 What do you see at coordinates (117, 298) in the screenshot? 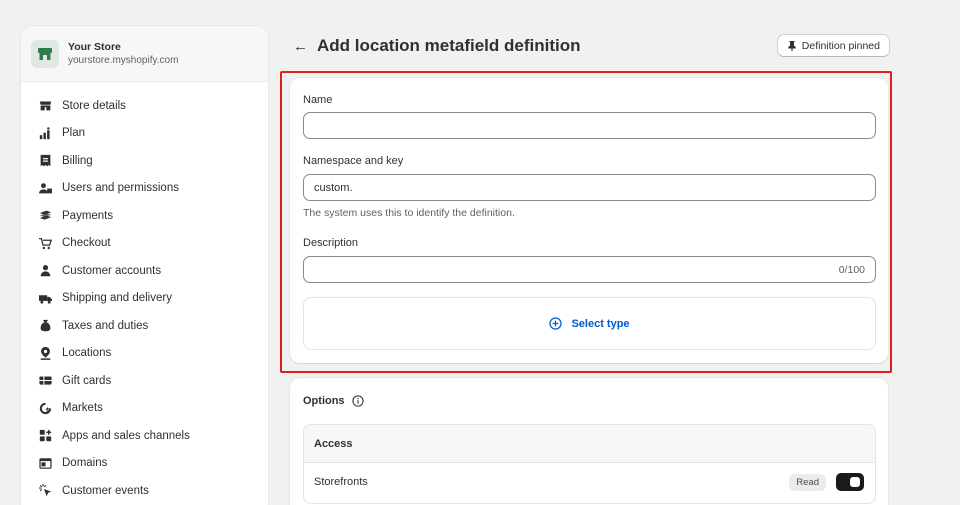
I see `sidebar-item-label: Shipping and delivery` at bounding box center [117, 298].